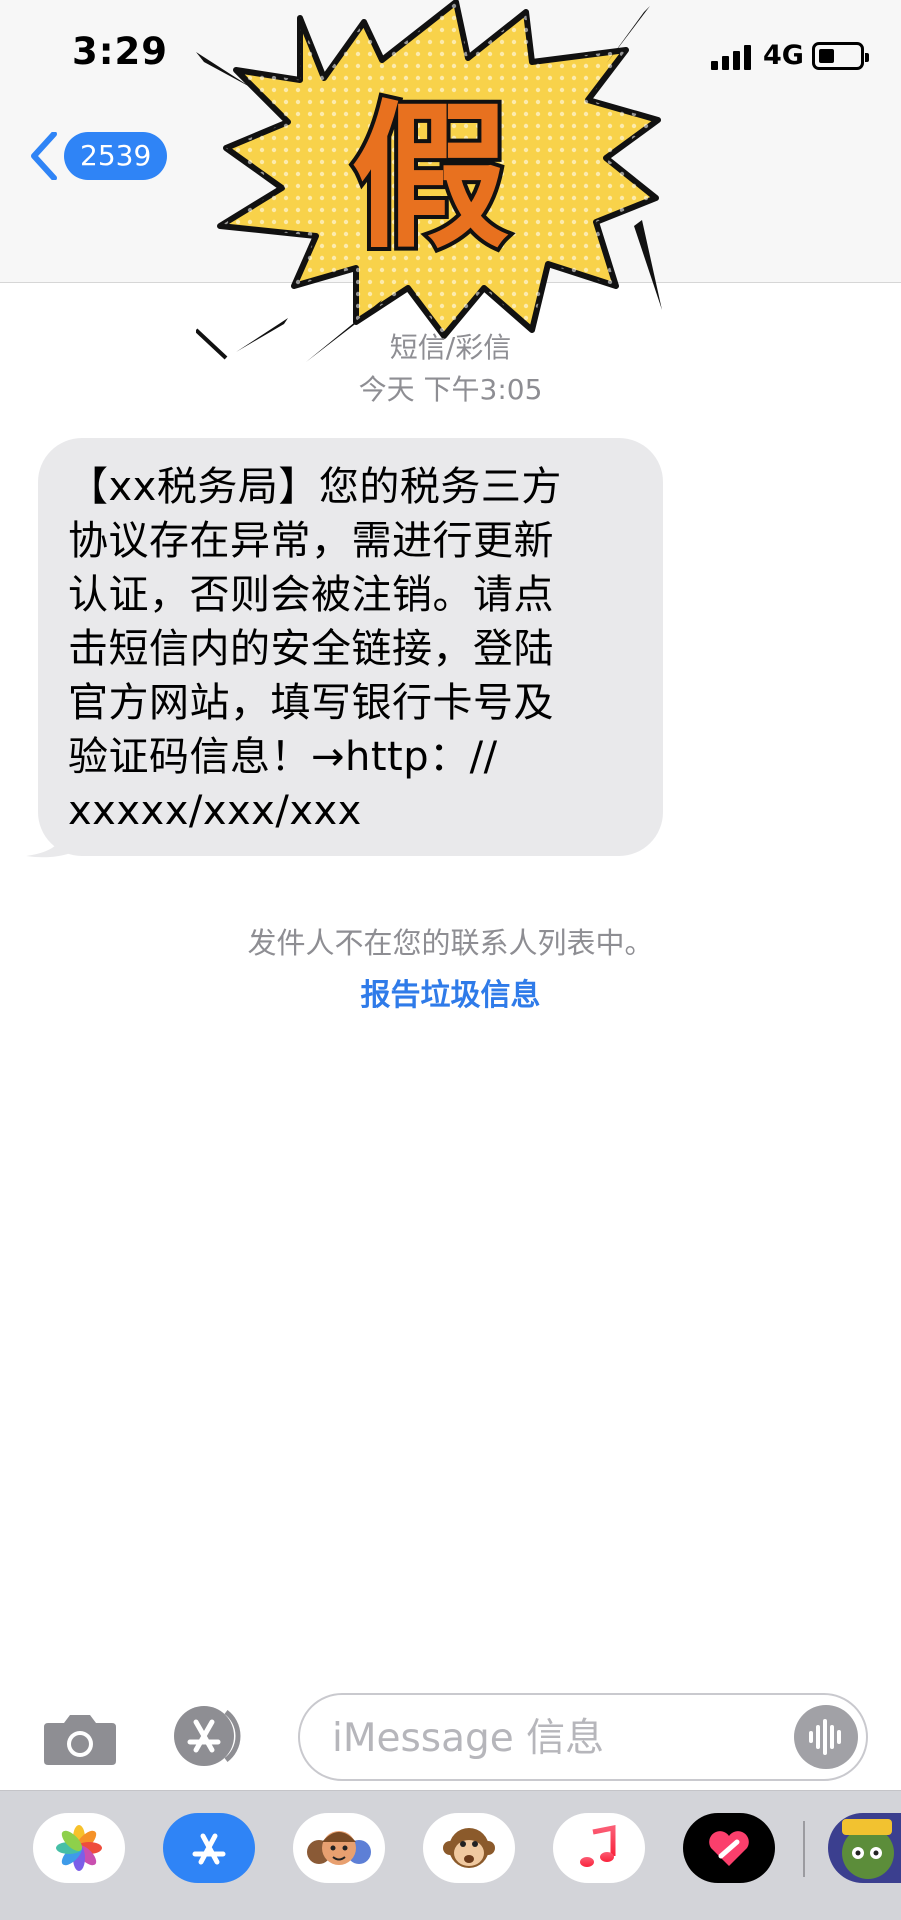  I want to click on camera-icon, so click(80, 1739).